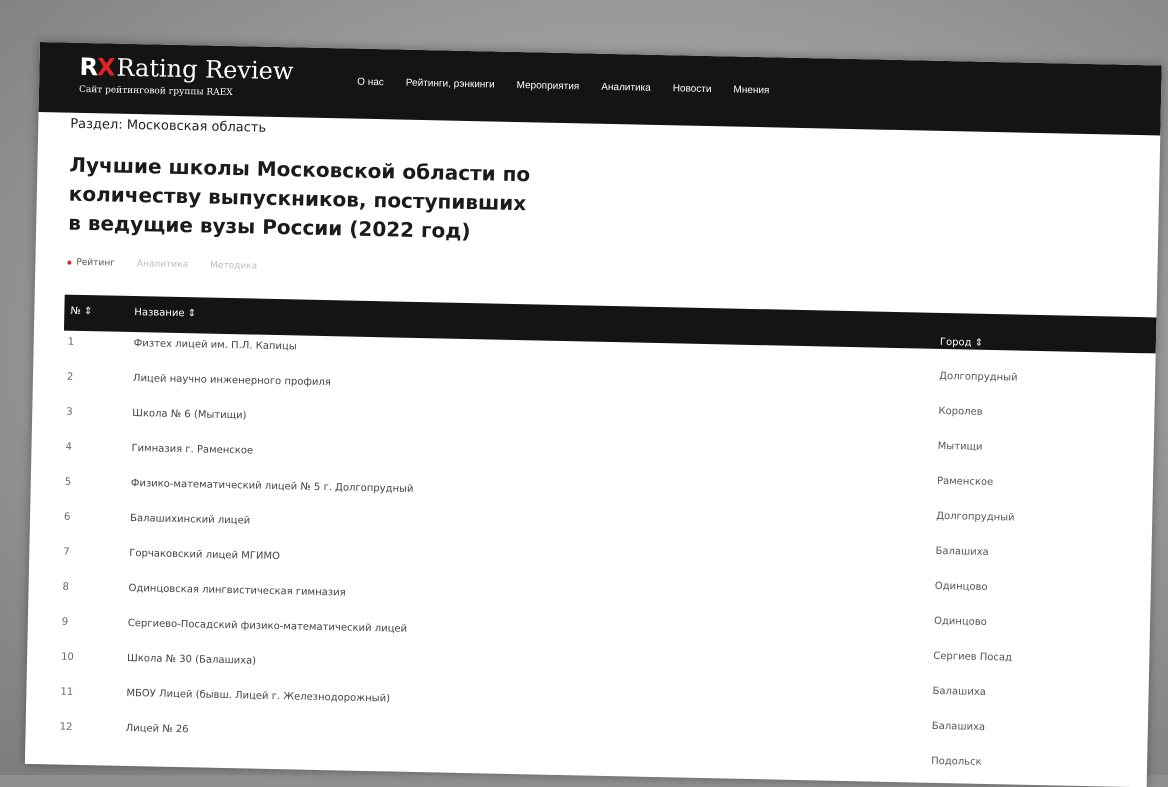 The height and width of the screenshot is (787, 1168). I want to click on section-breadcrumb: Раздел: Московская область, so click(168, 126).